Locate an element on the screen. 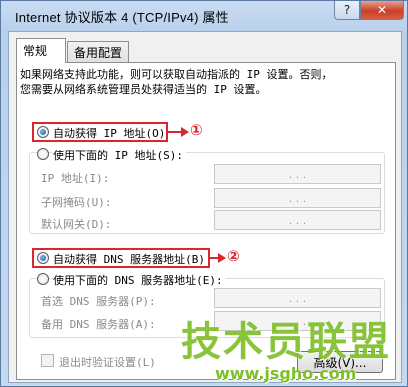 The height and width of the screenshot is (387, 408). manual-dns-label: 使用下面的 DNS 服务器地址(E): is located at coordinates (139, 280).